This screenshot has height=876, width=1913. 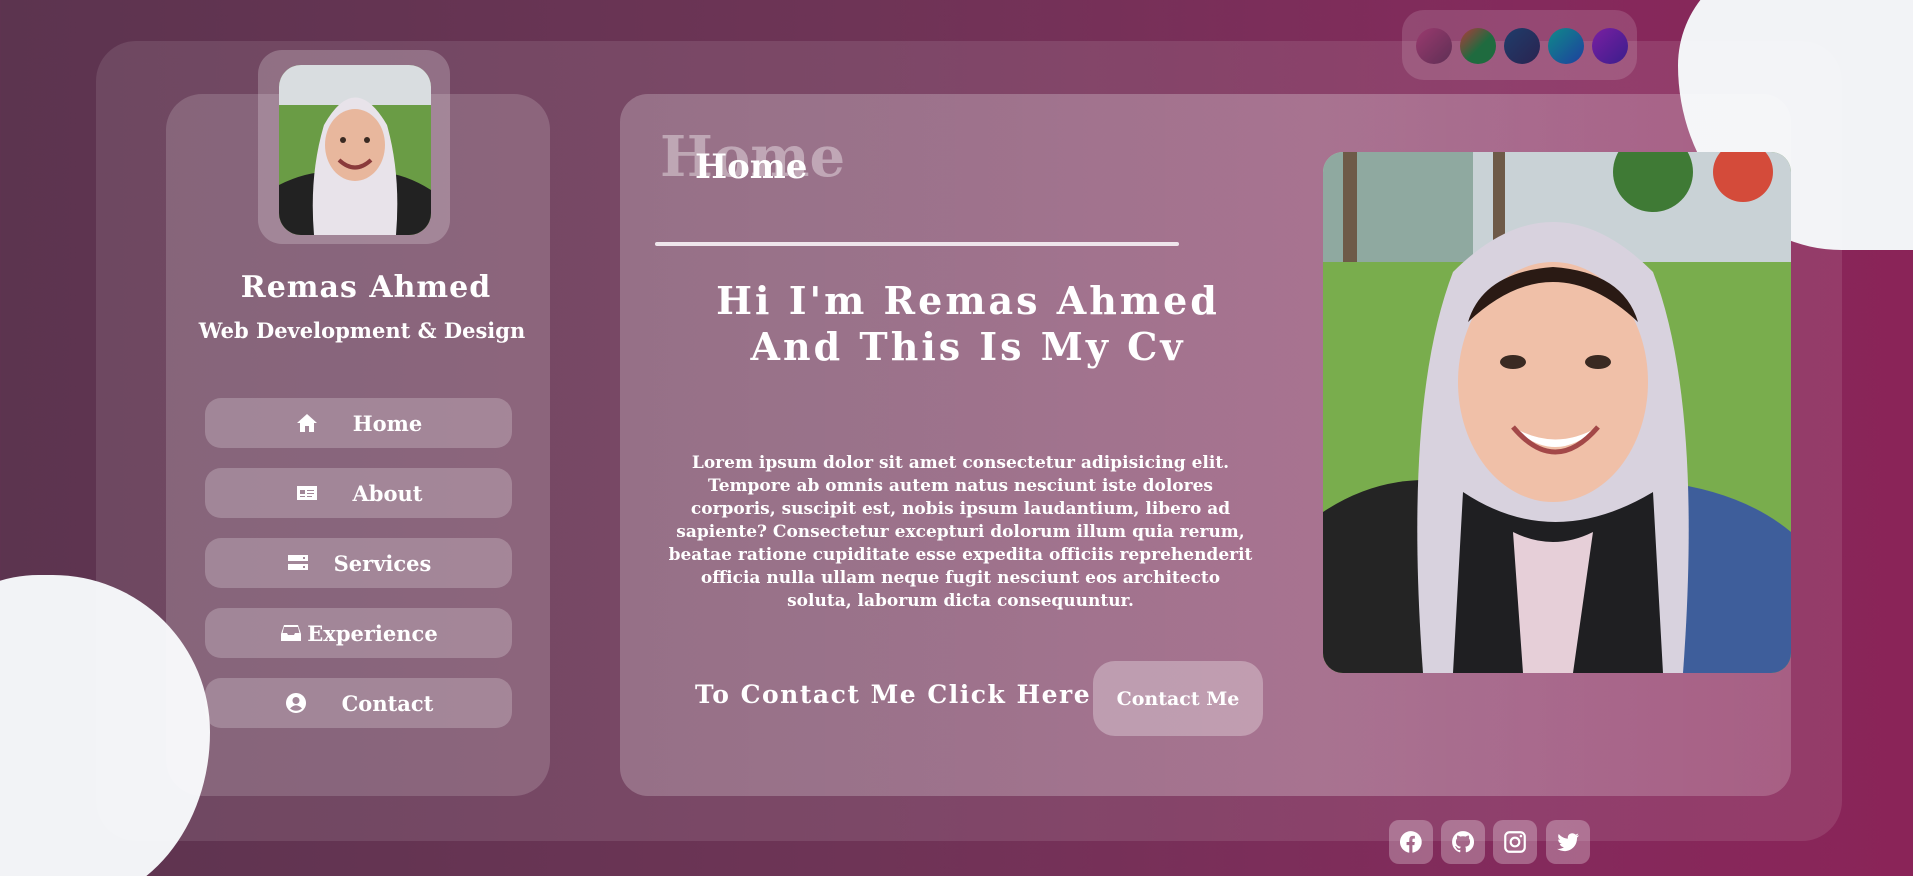 I want to click on theme-swatch-teal-blue, so click(x=1566, y=46).